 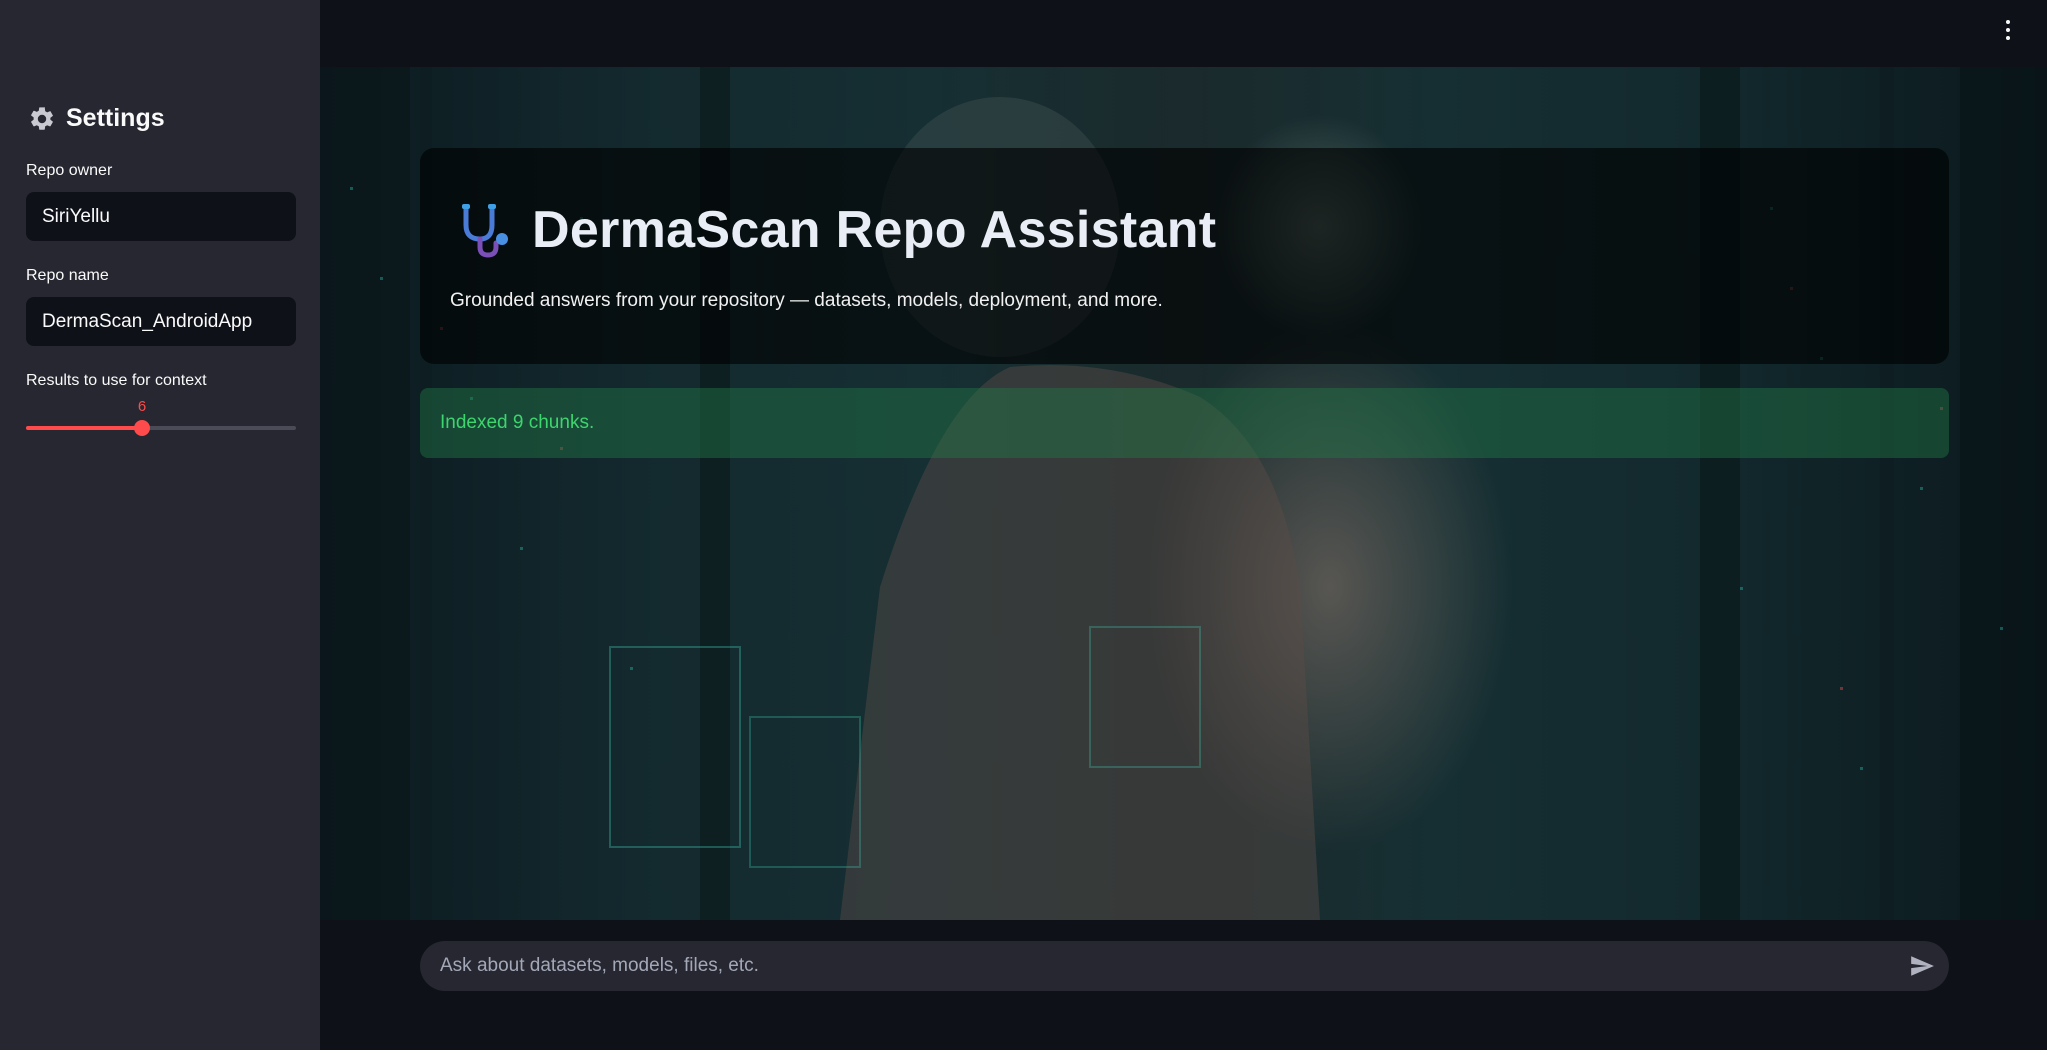 I want to click on title-row: DermaScan Repo Assistant, so click(x=836, y=230).